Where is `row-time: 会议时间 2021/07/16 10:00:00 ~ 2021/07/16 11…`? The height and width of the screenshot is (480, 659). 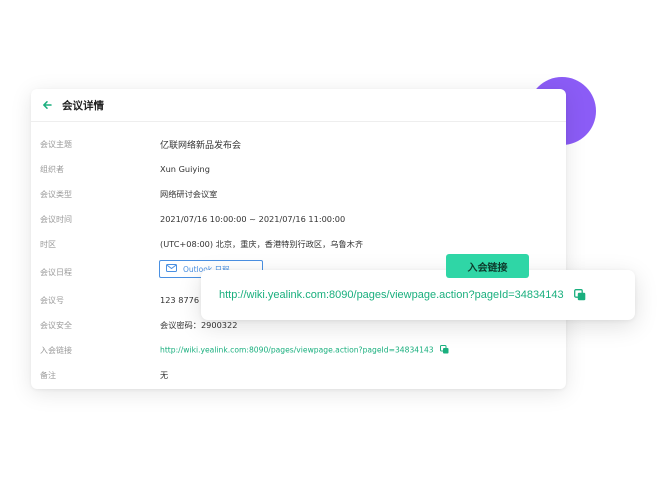 row-time: 会议时间 2021/07/16 10:00:00 ~ 2021/07/16 11… is located at coordinates (298, 219).